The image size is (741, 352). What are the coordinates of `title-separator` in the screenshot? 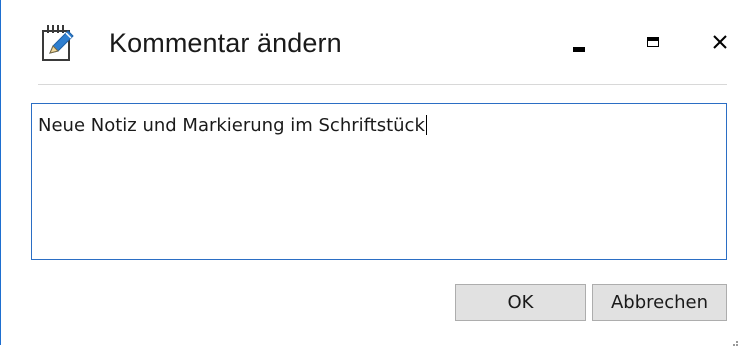 It's located at (382, 84).